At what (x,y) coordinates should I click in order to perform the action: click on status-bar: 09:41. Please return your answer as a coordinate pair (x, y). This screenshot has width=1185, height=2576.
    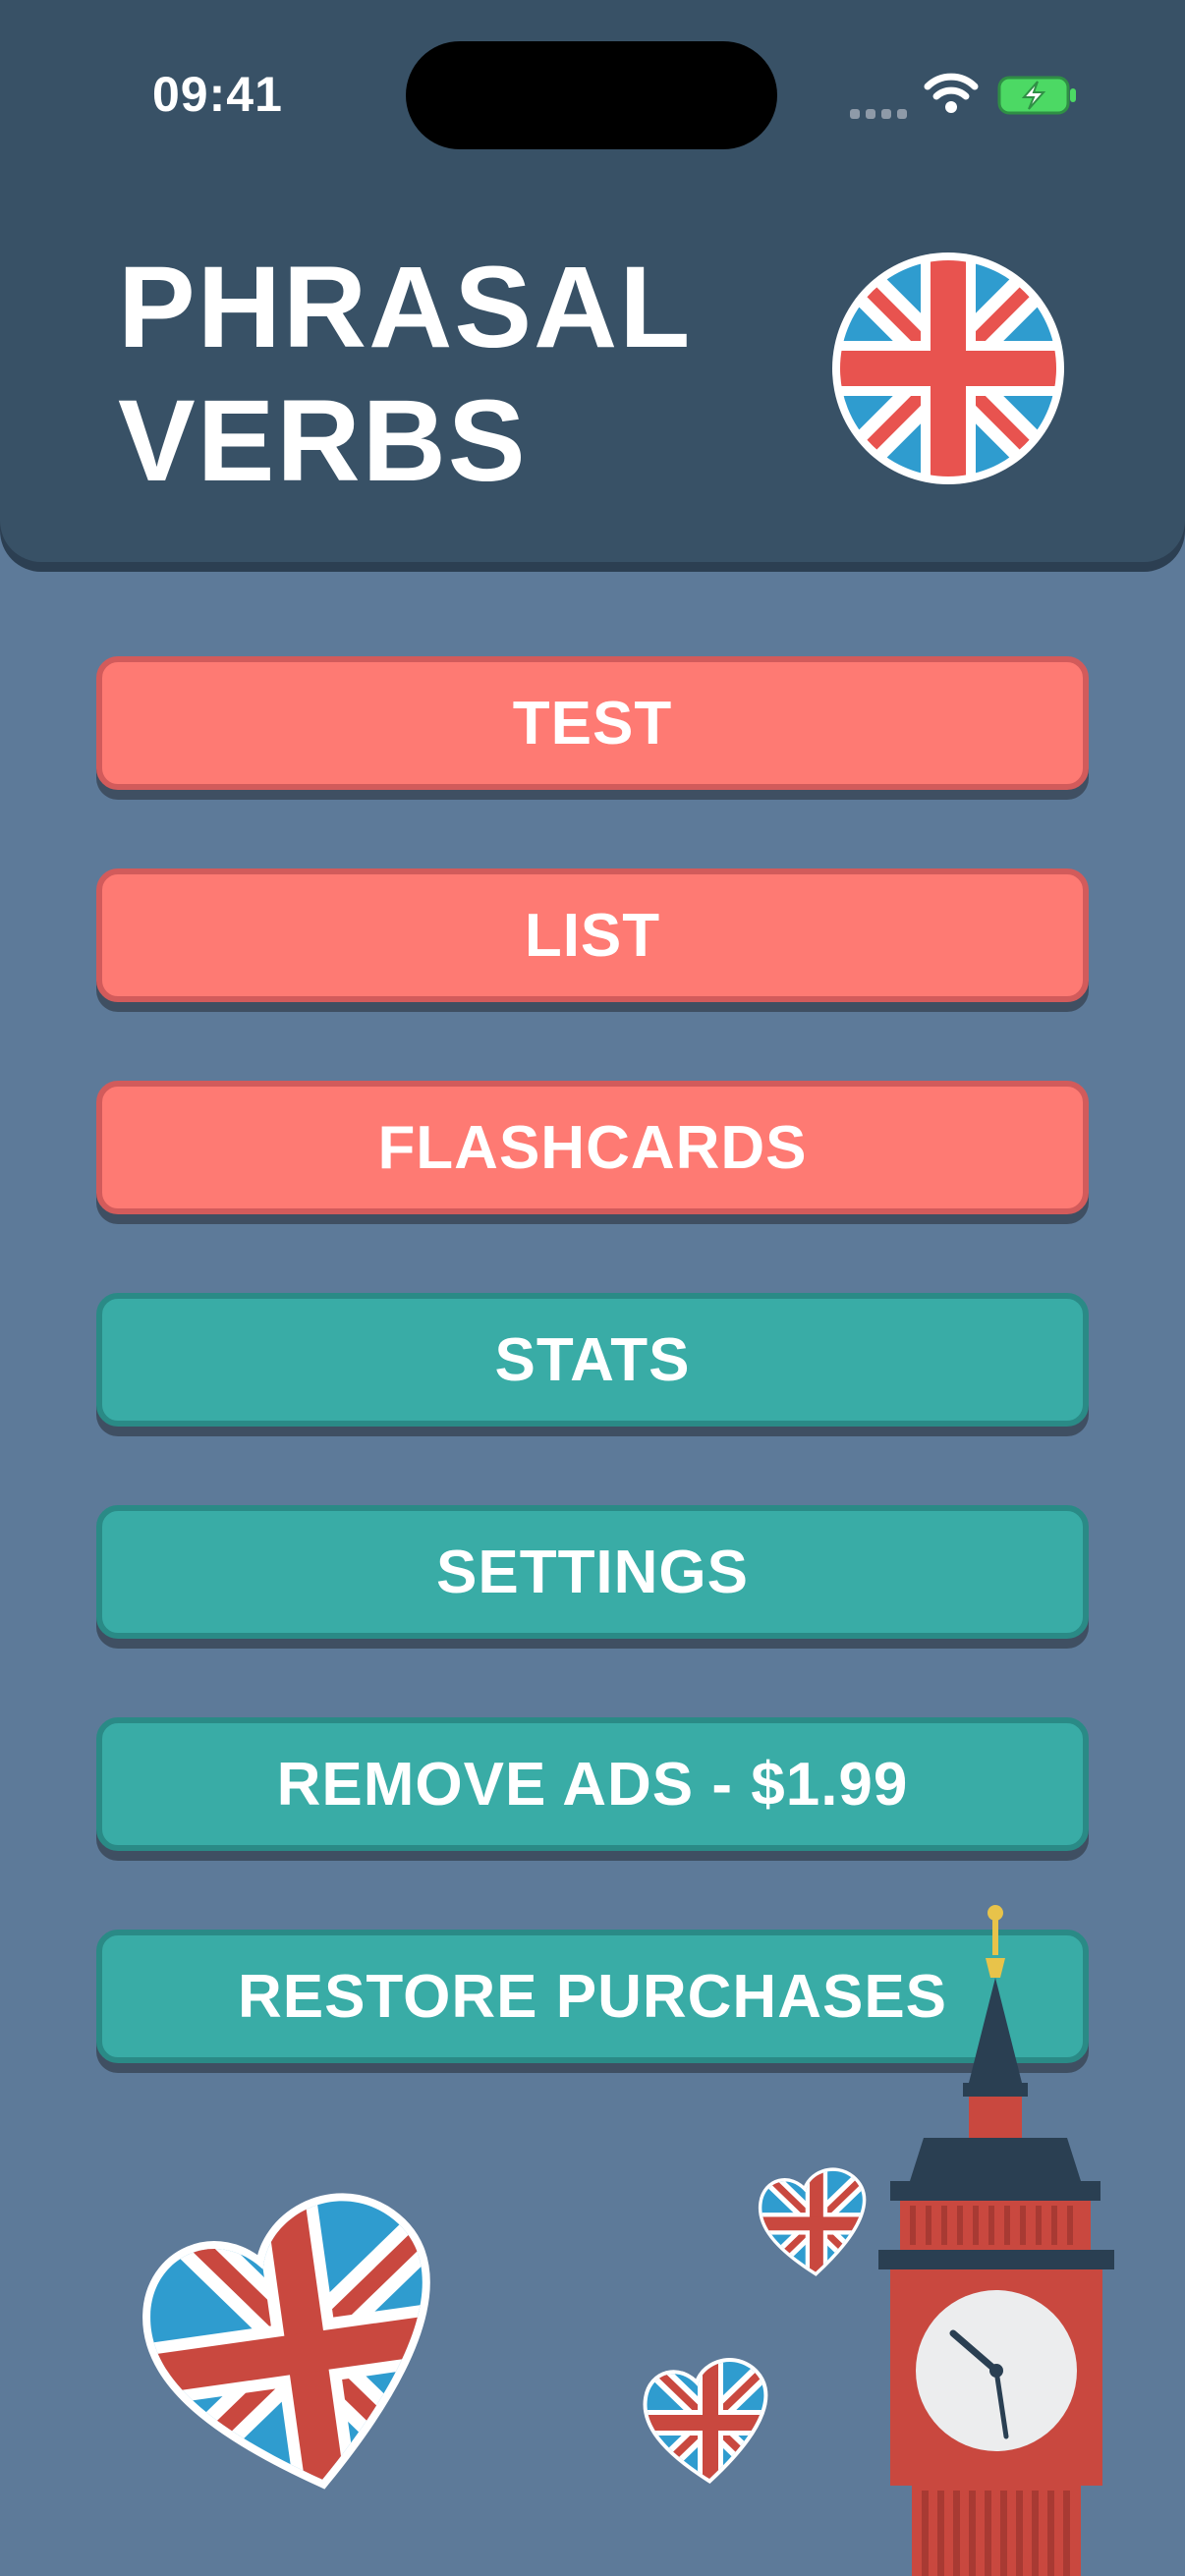
    Looking at the image, I should click on (592, 93).